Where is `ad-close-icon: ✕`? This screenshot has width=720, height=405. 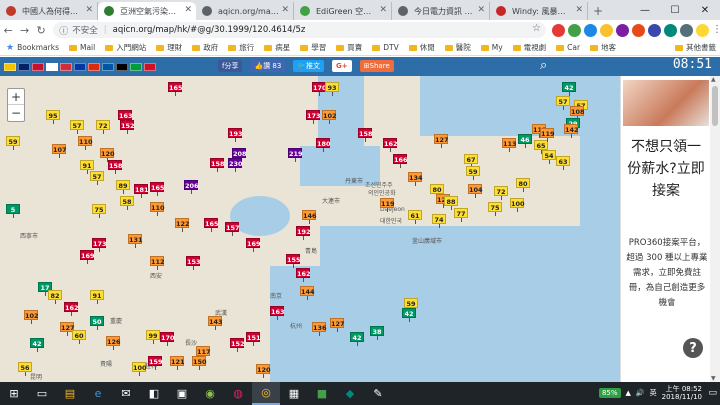 ad-close-icon: ✕ is located at coordinates (704, 84).